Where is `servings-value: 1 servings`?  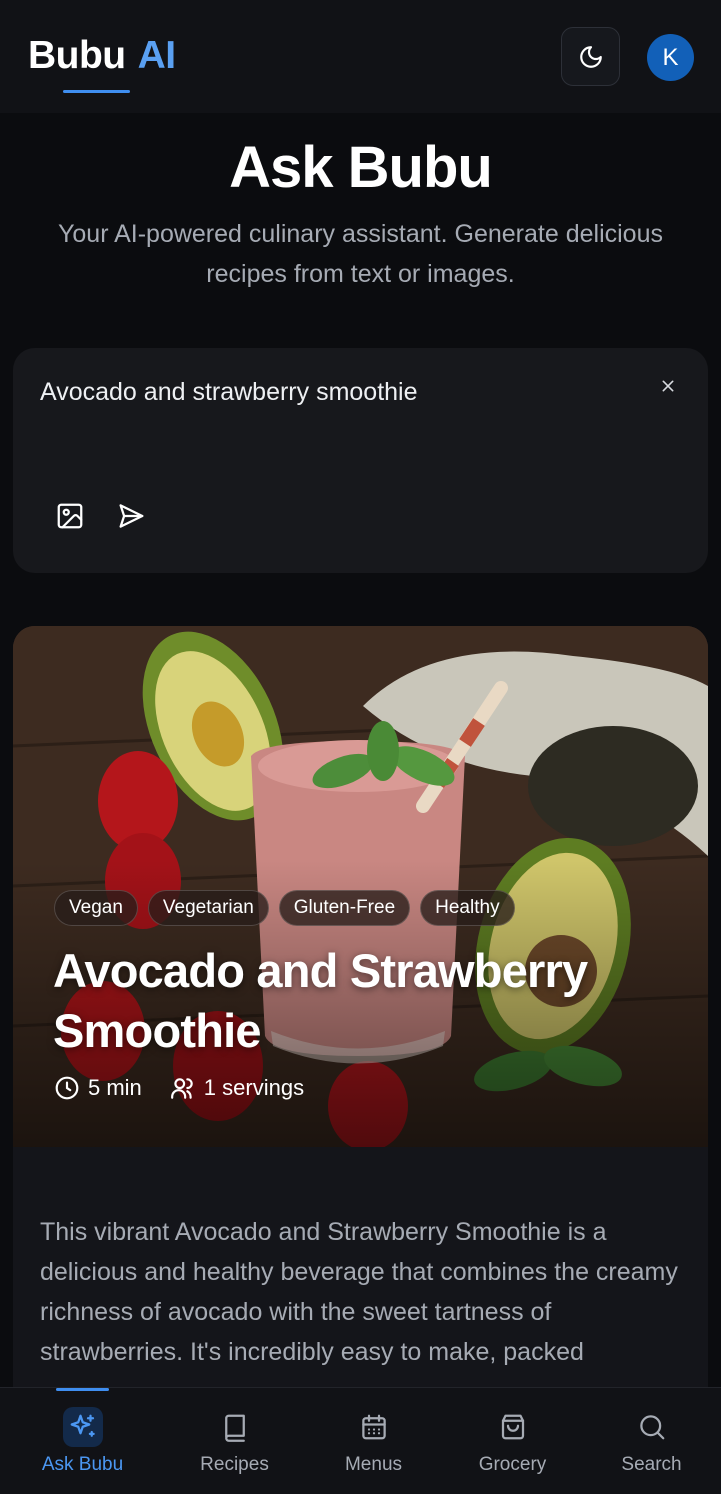
servings-value: 1 servings is located at coordinates (254, 1087).